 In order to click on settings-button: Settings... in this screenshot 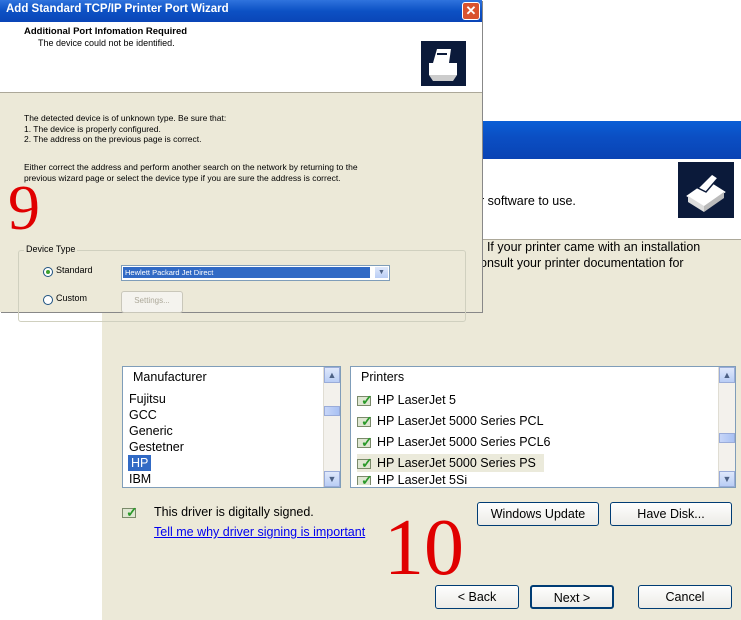, I will do `click(152, 302)`.